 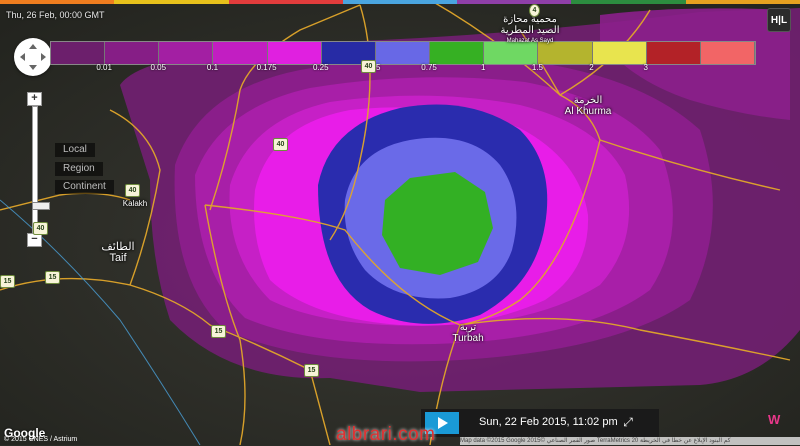 What do you see at coordinates (84, 187) in the screenshot?
I see `zoom-level-continent: Continent` at bounding box center [84, 187].